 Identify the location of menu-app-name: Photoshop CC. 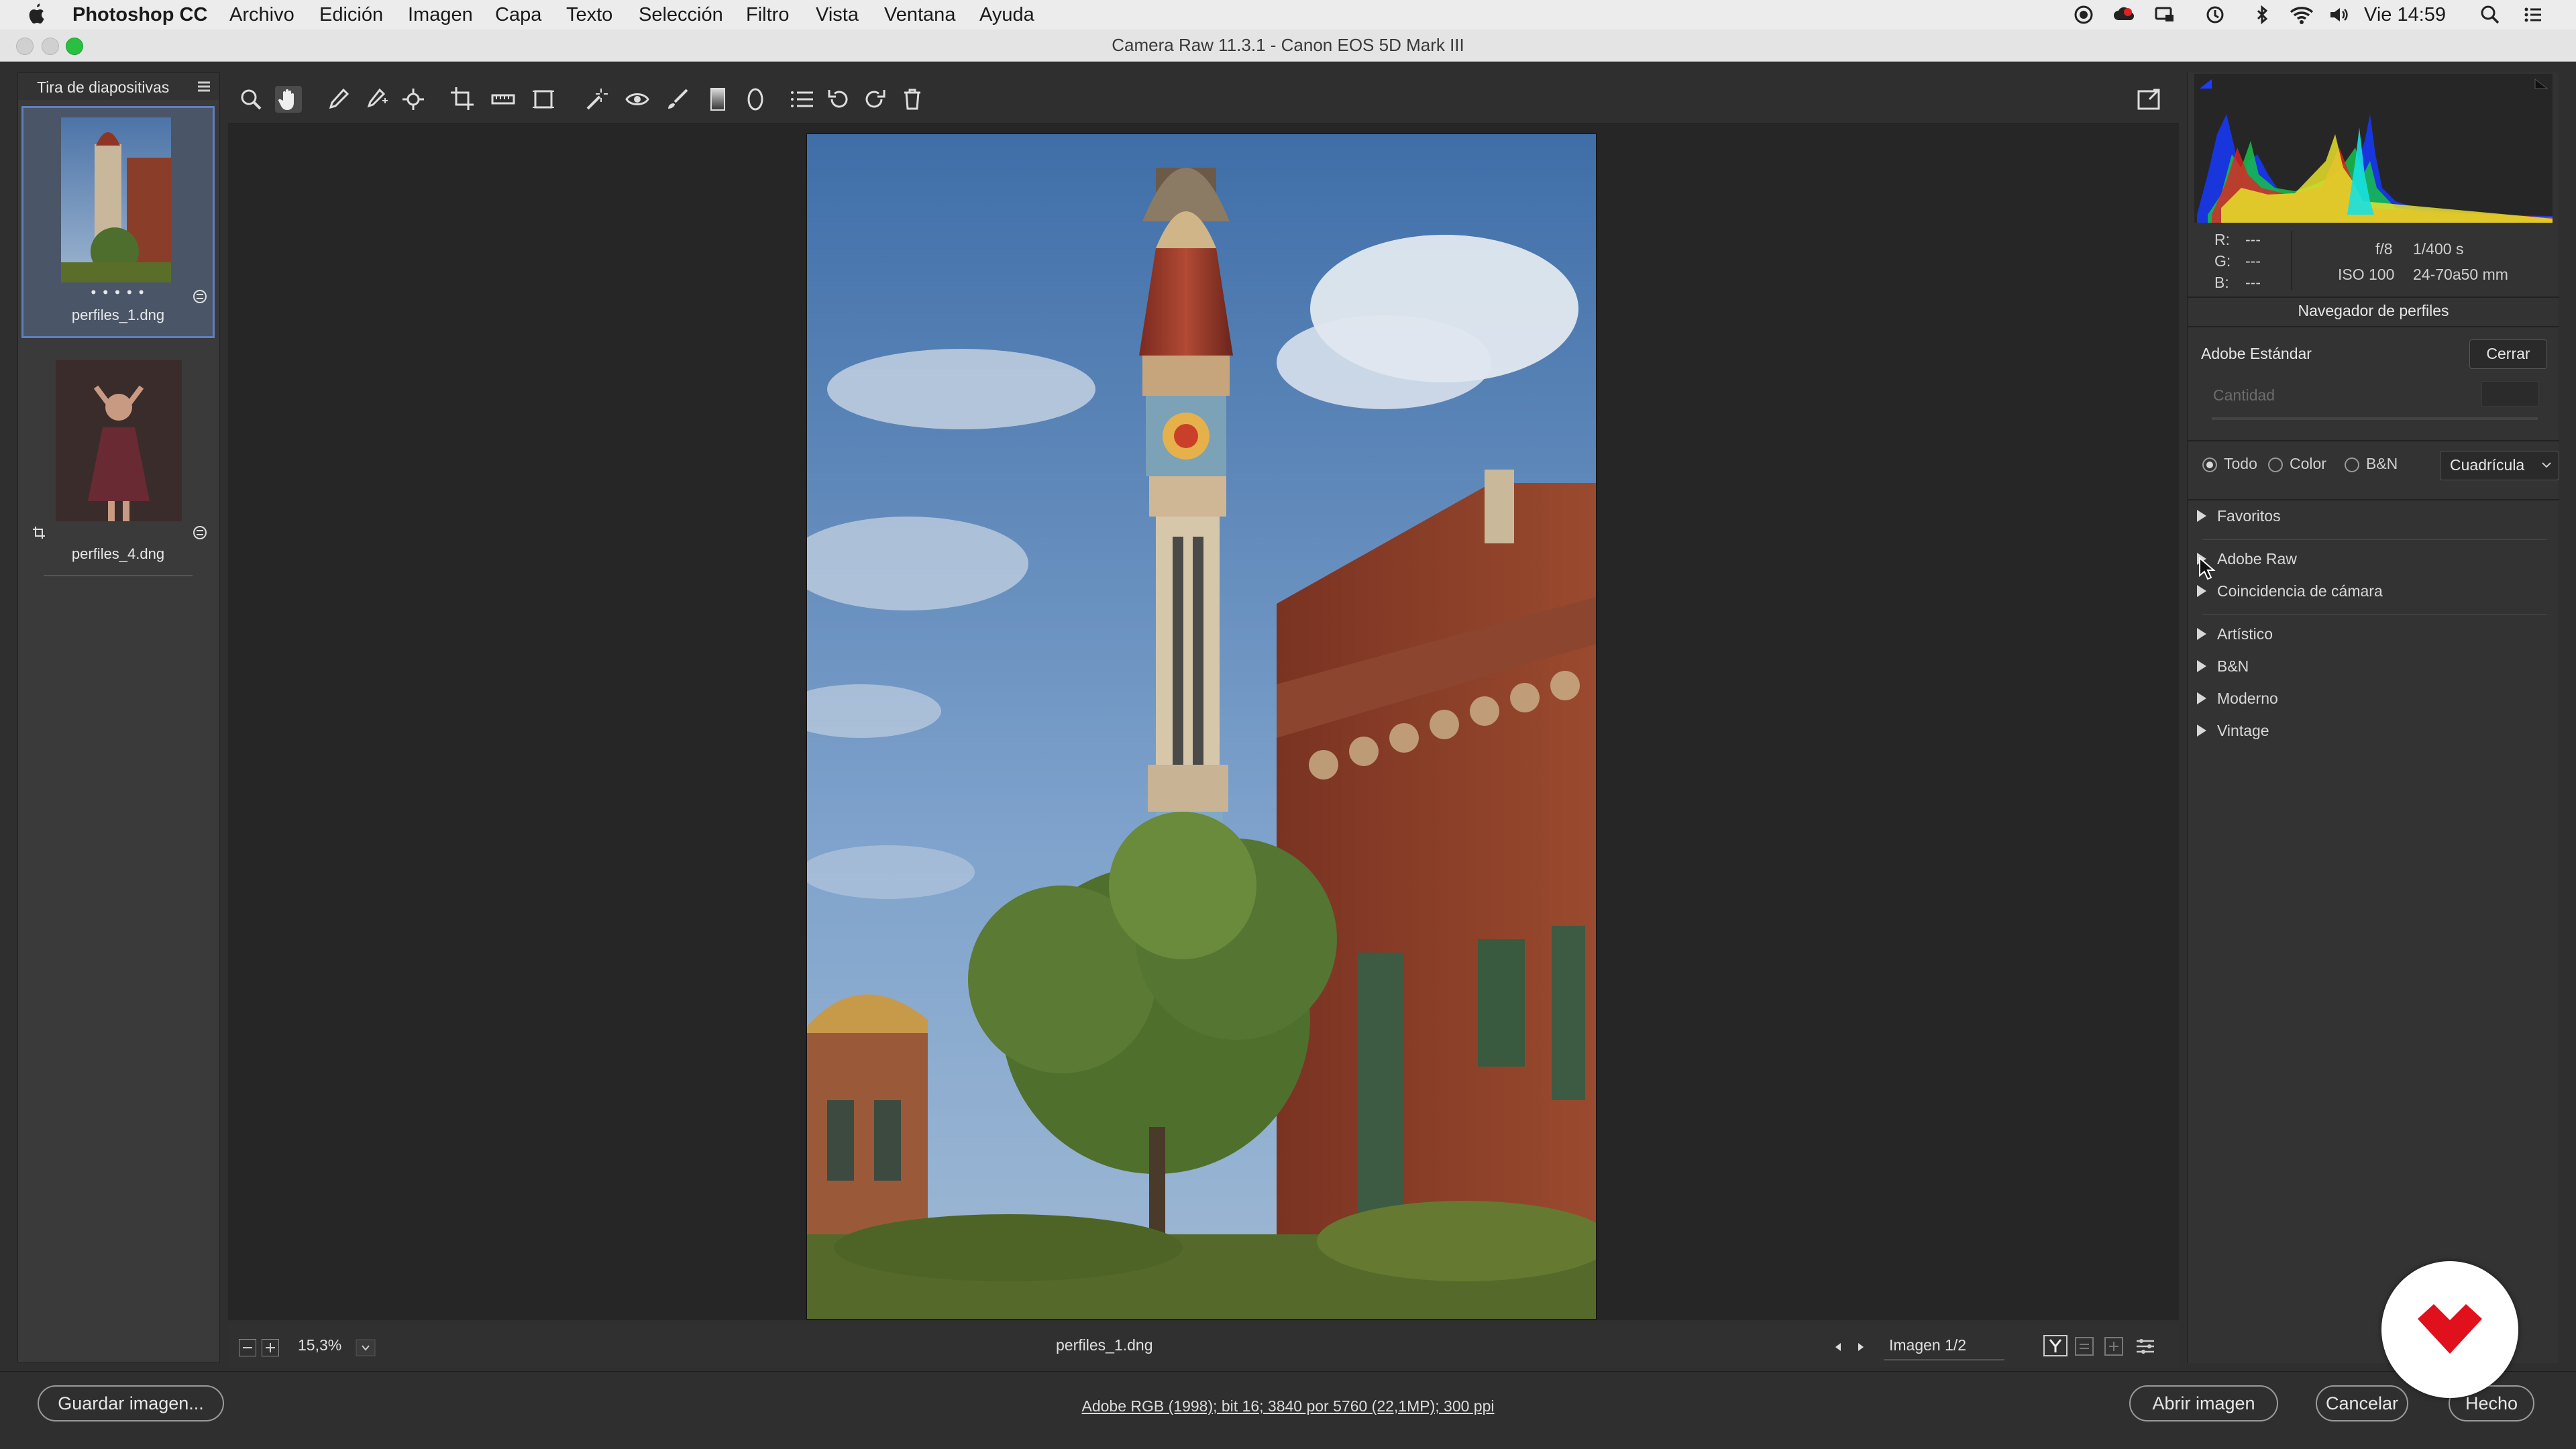
(139, 15).